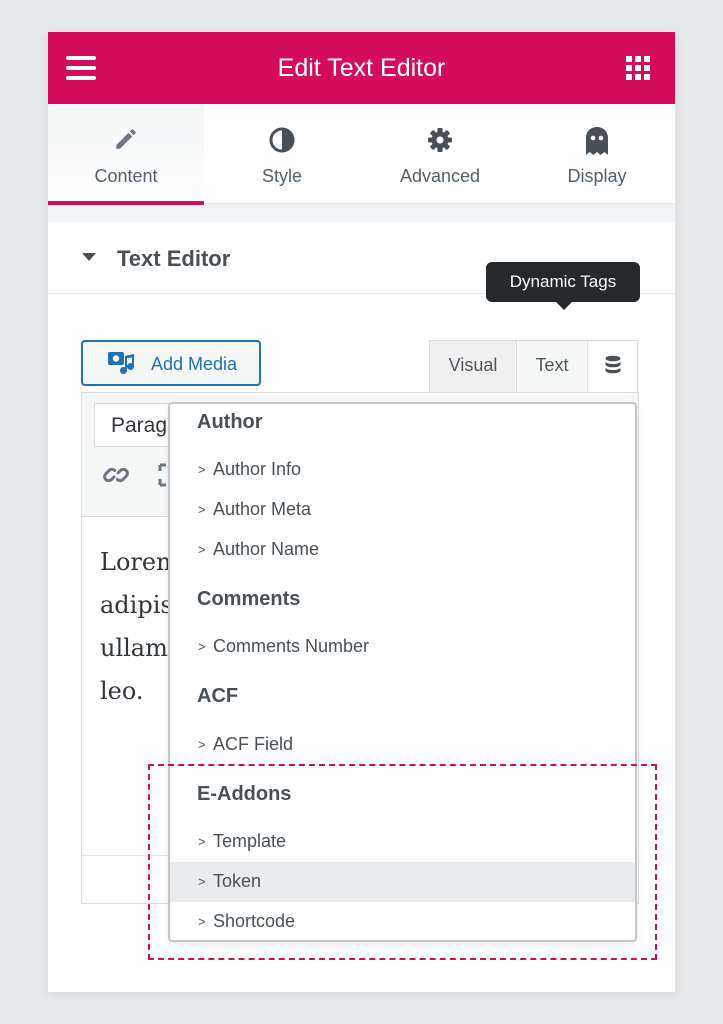  What do you see at coordinates (282, 154) in the screenshot?
I see `tab-style: Style` at bounding box center [282, 154].